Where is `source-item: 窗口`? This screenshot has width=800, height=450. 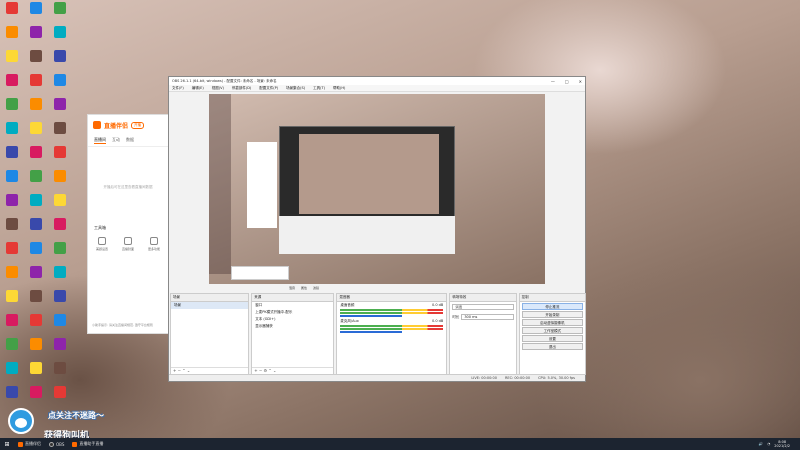 source-item: 窗口 is located at coordinates (292, 305).